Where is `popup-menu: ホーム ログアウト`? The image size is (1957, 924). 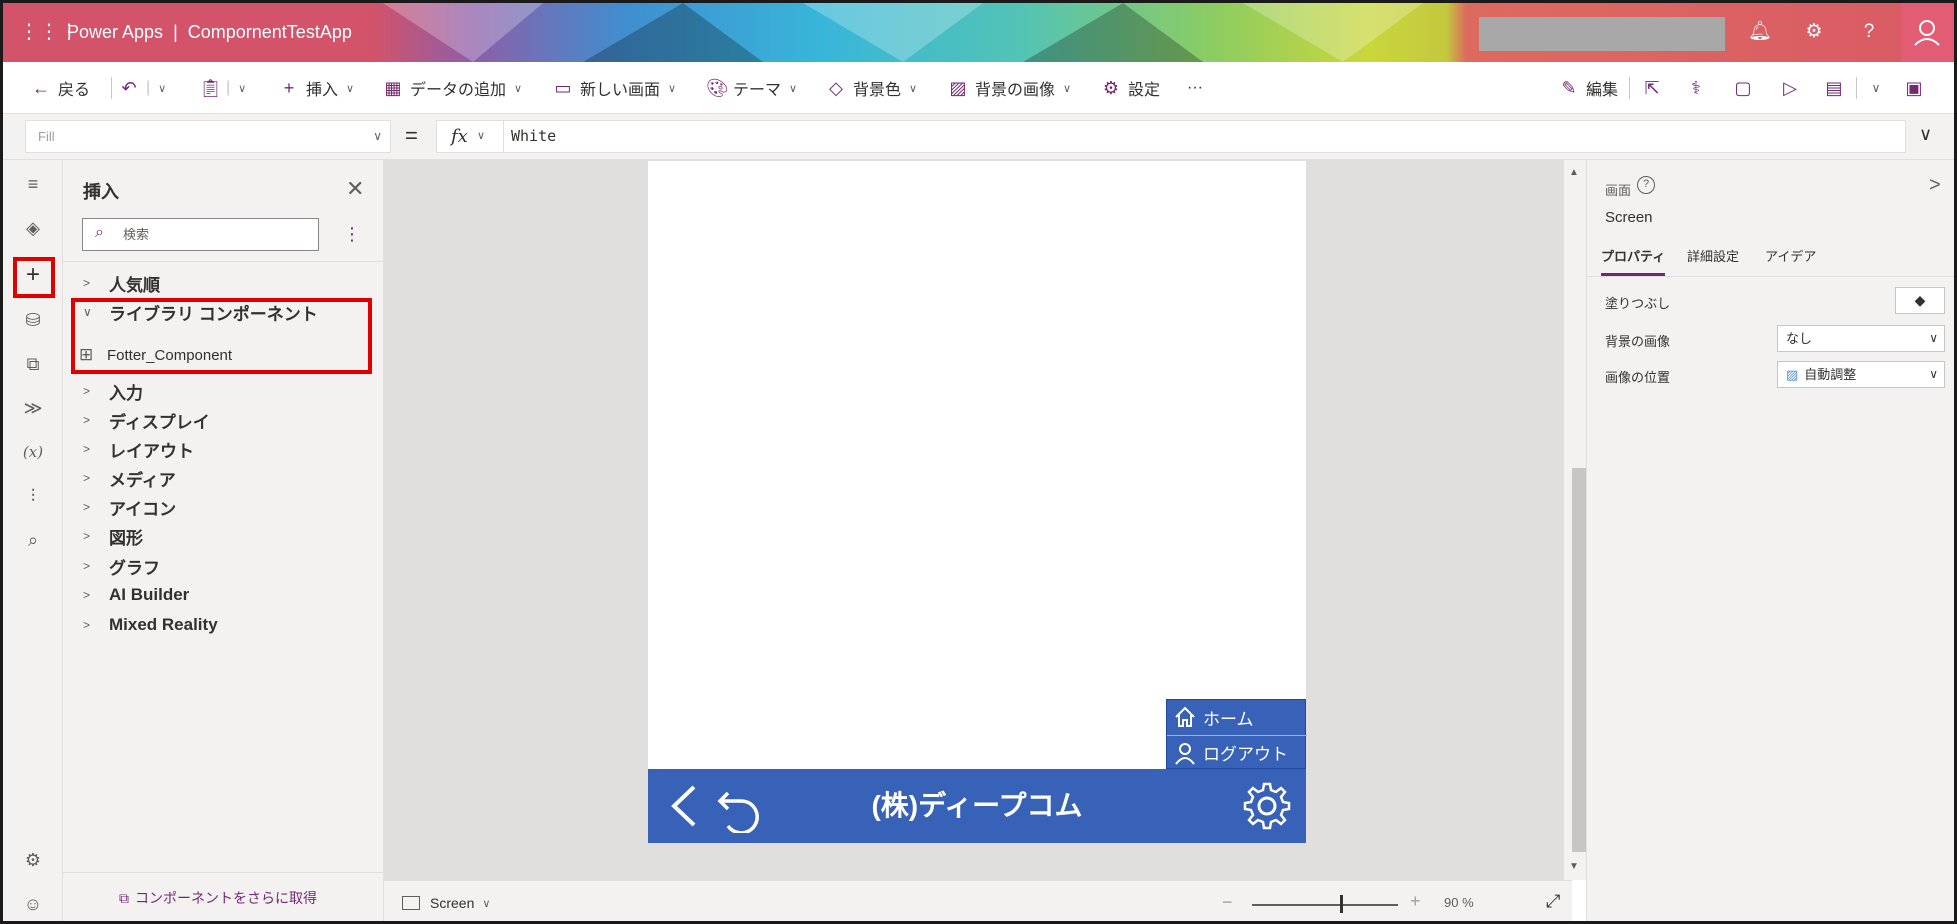
popup-menu: ホーム ログアウト is located at coordinates (1236, 734).